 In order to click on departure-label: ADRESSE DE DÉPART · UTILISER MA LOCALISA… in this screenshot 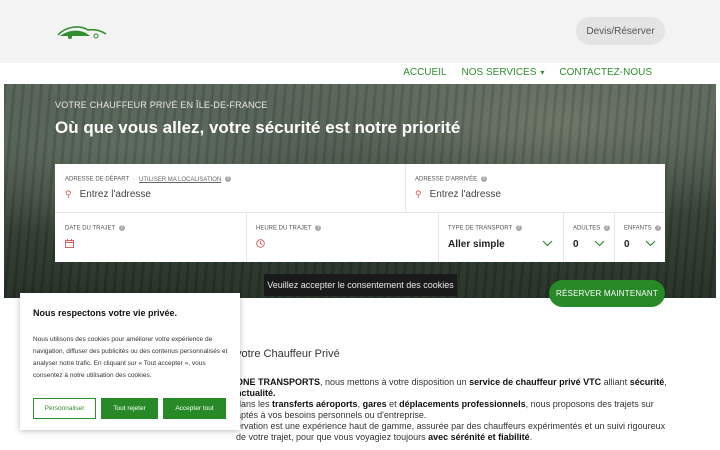, I will do `click(148, 179)`.